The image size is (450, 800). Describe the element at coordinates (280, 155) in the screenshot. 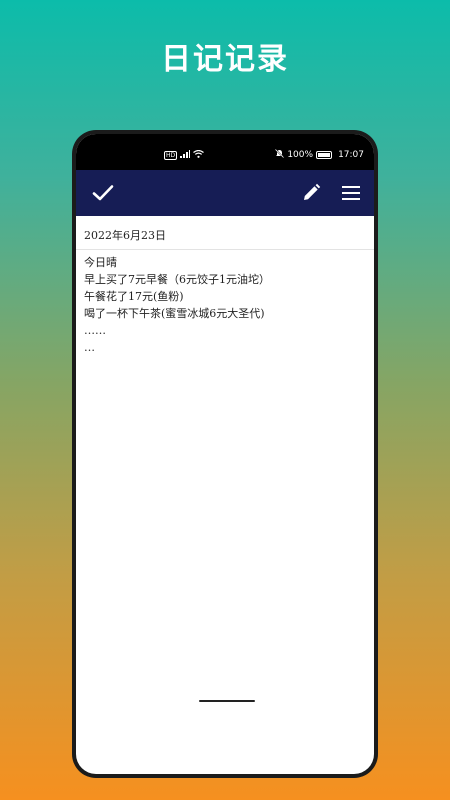

I see `mute-bell-icon` at that location.